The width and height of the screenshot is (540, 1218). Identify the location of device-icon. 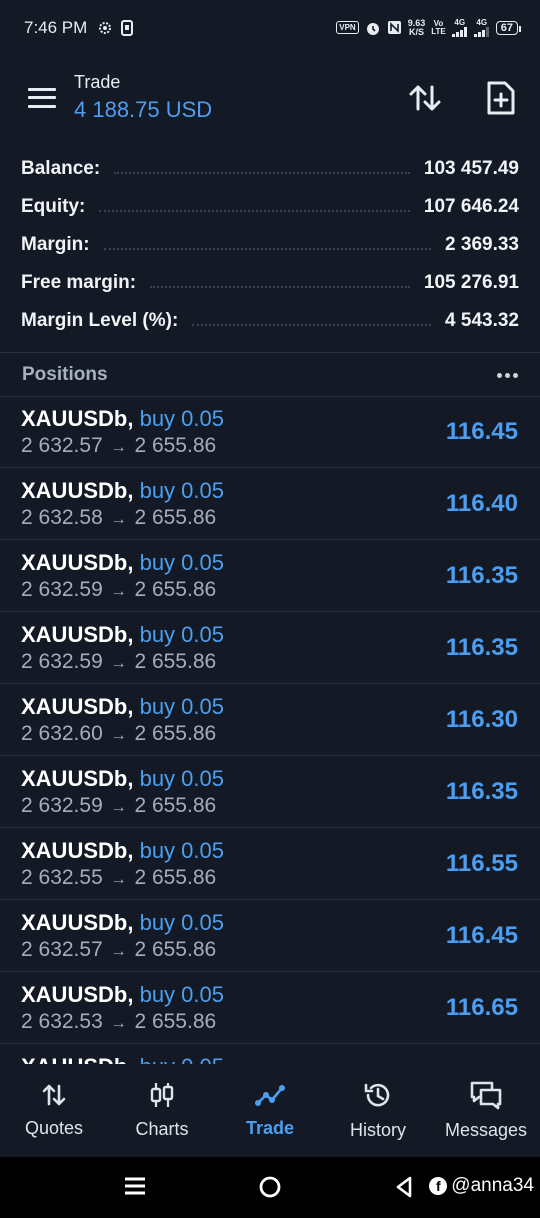
(127, 27).